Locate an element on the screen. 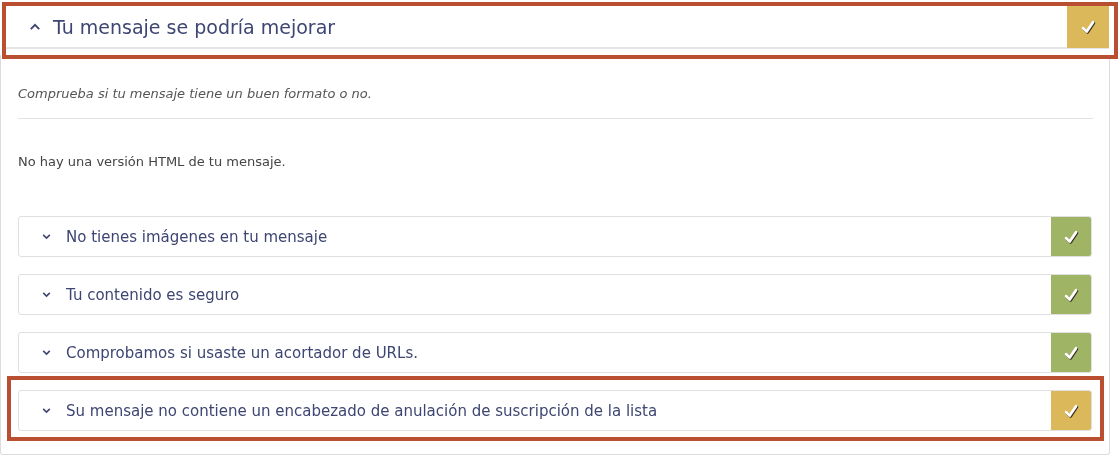  check-item: Su mensaje no contiene un encabezado de anulación de suscripción de la lista is located at coordinates (555, 410).